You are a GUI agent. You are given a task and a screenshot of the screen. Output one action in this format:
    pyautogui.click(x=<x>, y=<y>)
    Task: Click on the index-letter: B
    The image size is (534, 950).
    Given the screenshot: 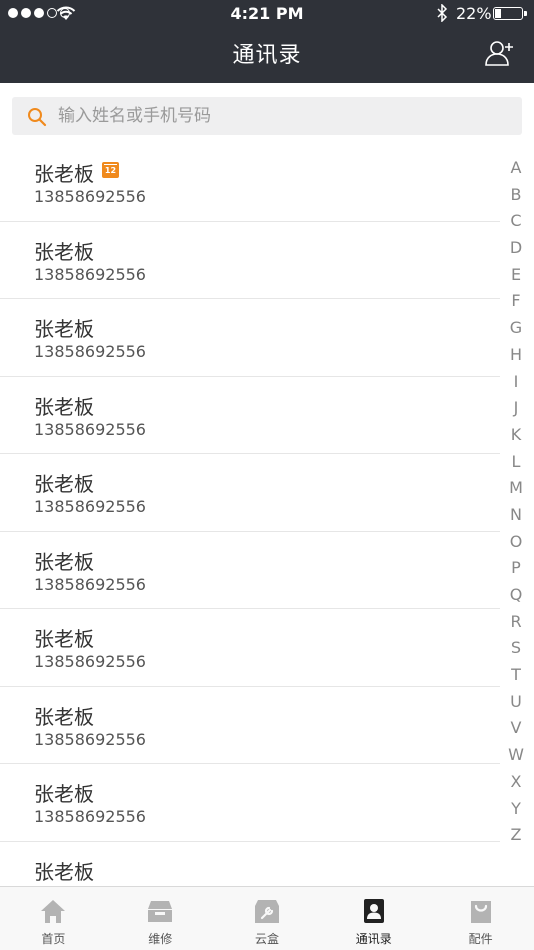 What is the action you would take?
    pyautogui.click(x=516, y=195)
    